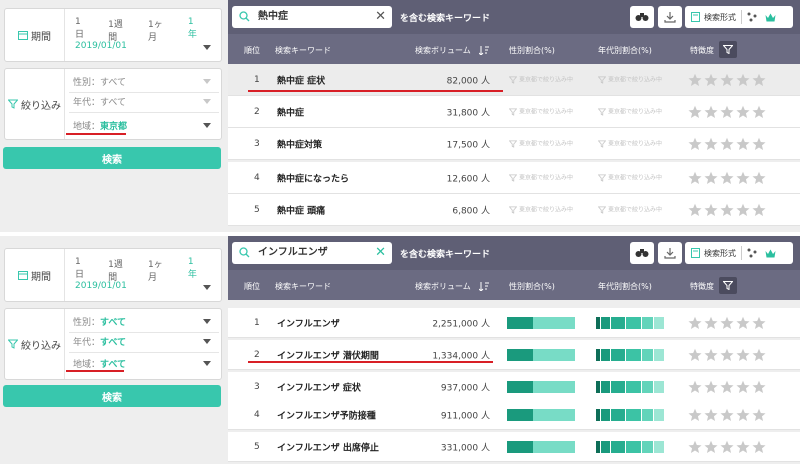  Describe the element at coordinates (290, 111) in the screenshot. I see `row-keyword: 熱中症` at that location.